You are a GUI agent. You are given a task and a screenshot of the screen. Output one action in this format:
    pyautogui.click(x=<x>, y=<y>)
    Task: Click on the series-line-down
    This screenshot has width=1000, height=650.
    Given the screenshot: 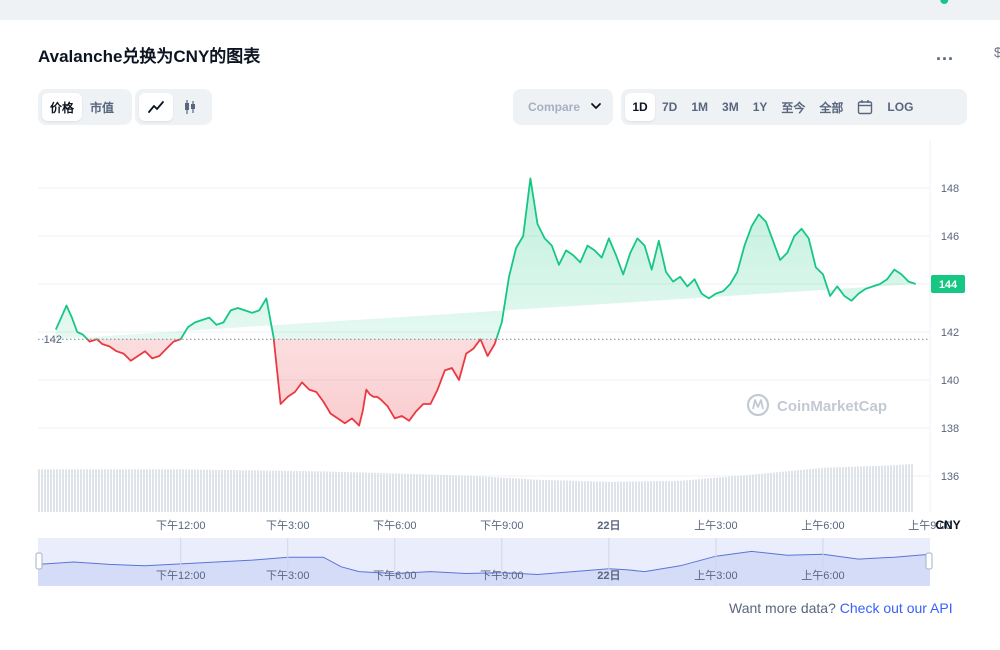 What is the action you would take?
    pyautogui.click(x=292, y=383)
    